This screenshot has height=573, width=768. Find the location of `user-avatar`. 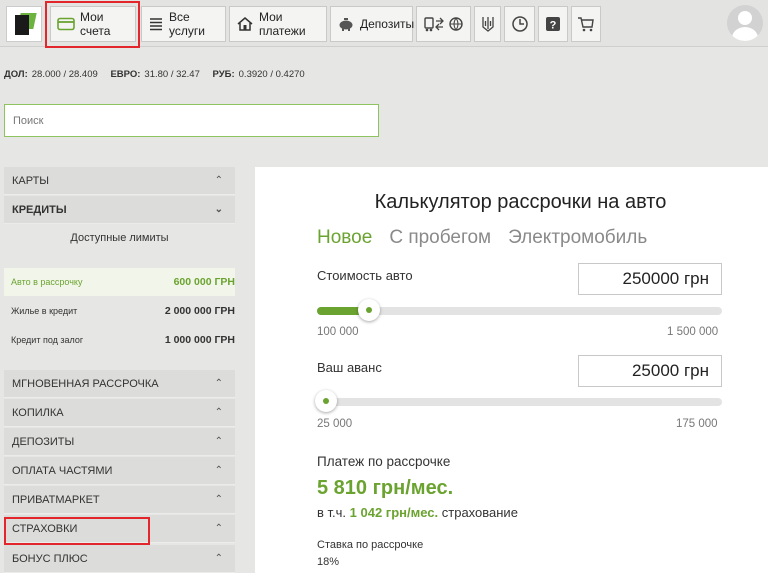

user-avatar is located at coordinates (745, 23).